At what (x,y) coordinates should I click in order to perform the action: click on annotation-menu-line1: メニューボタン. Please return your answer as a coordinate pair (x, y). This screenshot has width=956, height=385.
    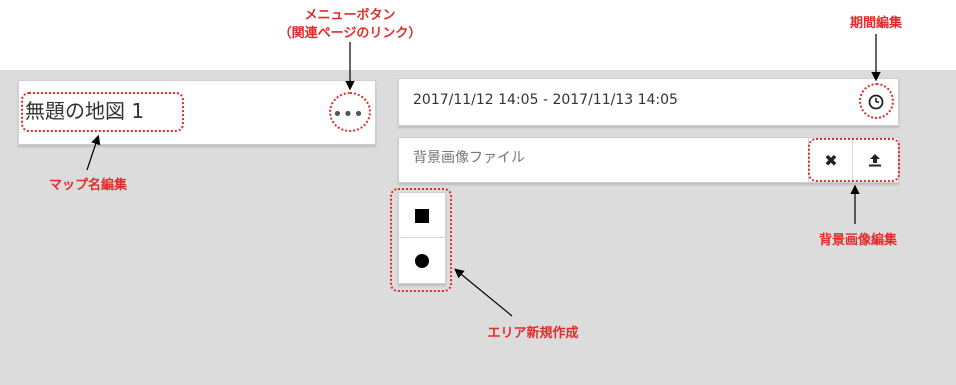
    Looking at the image, I should click on (350, 15).